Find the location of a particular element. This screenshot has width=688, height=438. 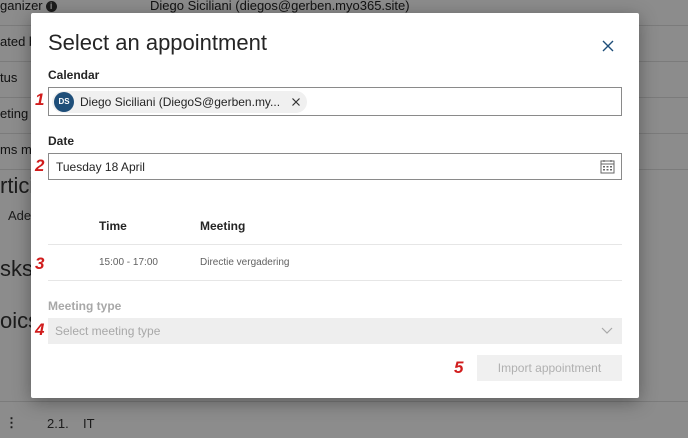

calendar-icon is located at coordinates (607, 166).